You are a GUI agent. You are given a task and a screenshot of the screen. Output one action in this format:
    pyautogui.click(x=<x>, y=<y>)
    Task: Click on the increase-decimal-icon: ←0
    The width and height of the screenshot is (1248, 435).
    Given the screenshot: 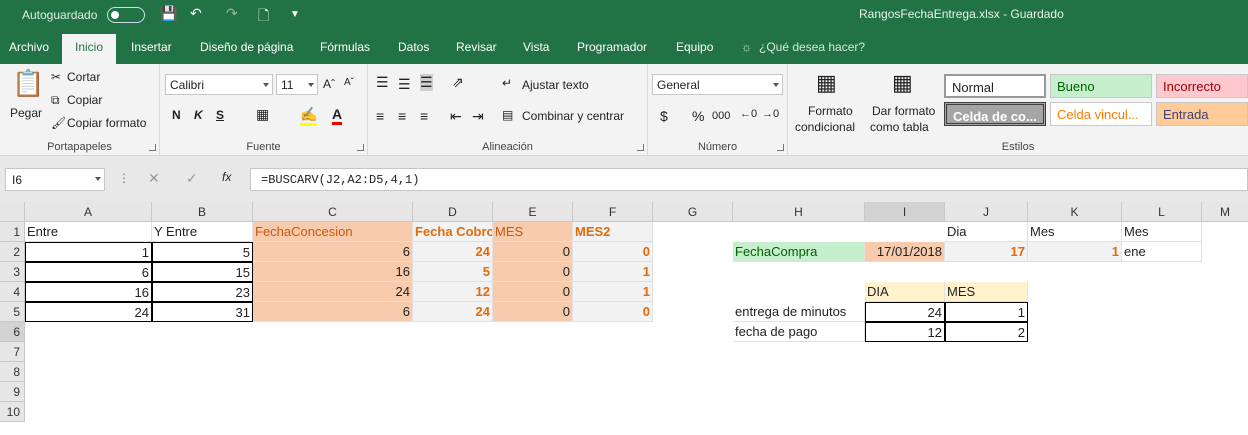 What is the action you would take?
    pyautogui.click(x=748, y=114)
    